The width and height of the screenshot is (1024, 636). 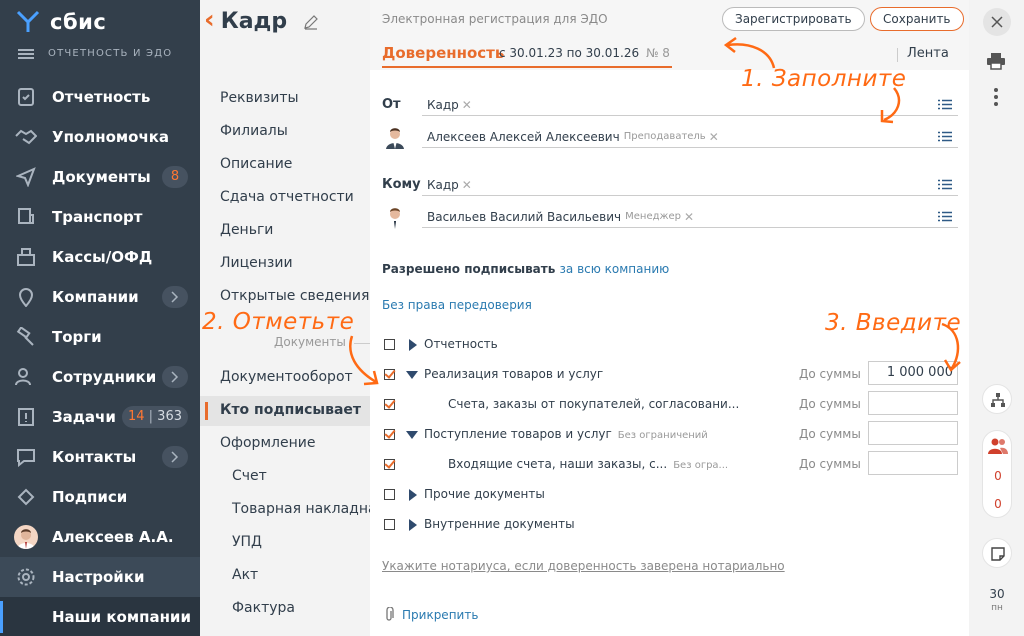 I want to click on signers-panel: 0 0, so click(x=997, y=474).